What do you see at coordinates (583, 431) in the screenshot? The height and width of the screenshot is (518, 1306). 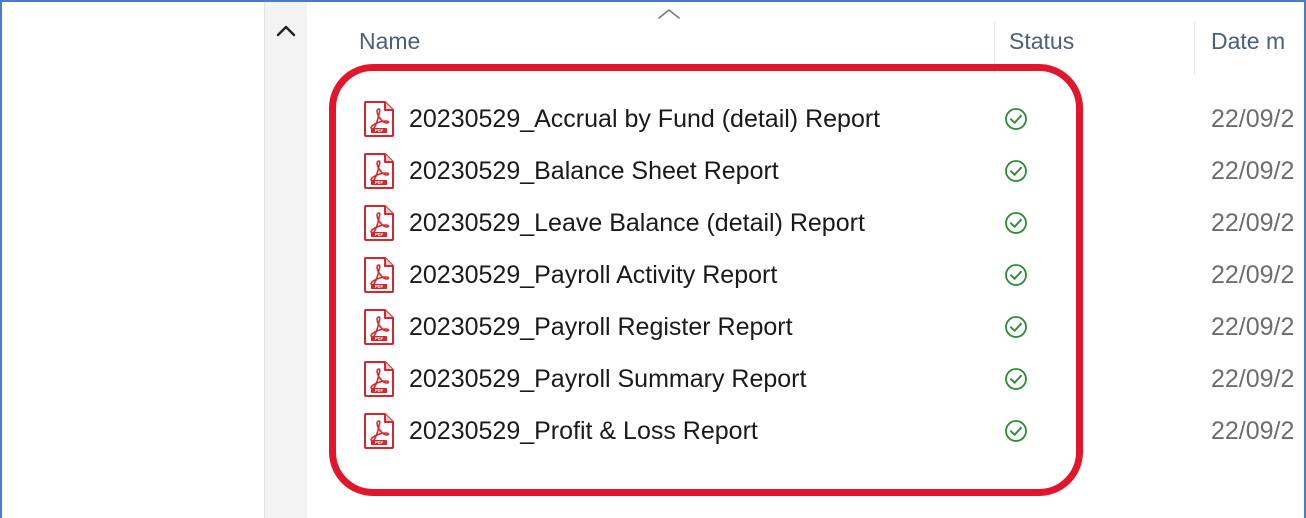 I see `file-name: 20230529_Profit & Loss Report` at bounding box center [583, 431].